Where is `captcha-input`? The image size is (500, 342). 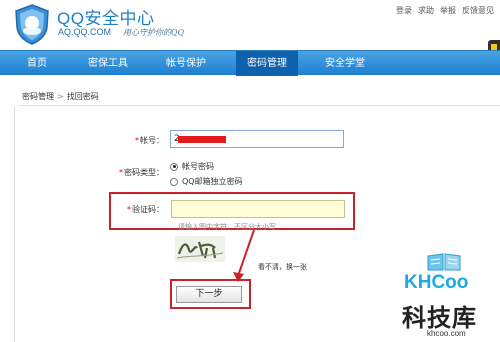
captcha-input is located at coordinates (258, 209).